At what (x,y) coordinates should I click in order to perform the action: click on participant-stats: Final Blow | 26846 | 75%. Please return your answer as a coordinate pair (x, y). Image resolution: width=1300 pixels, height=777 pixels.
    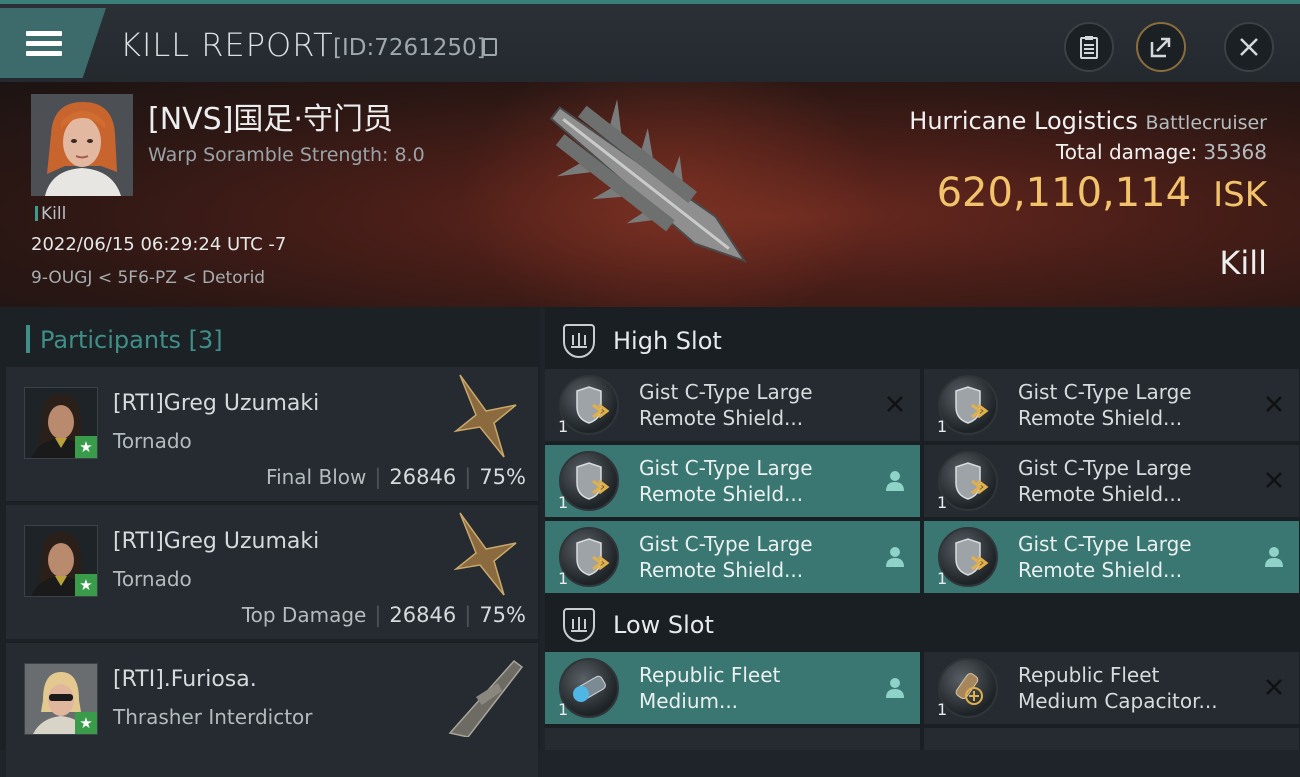
    Looking at the image, I should click on (396, 477).